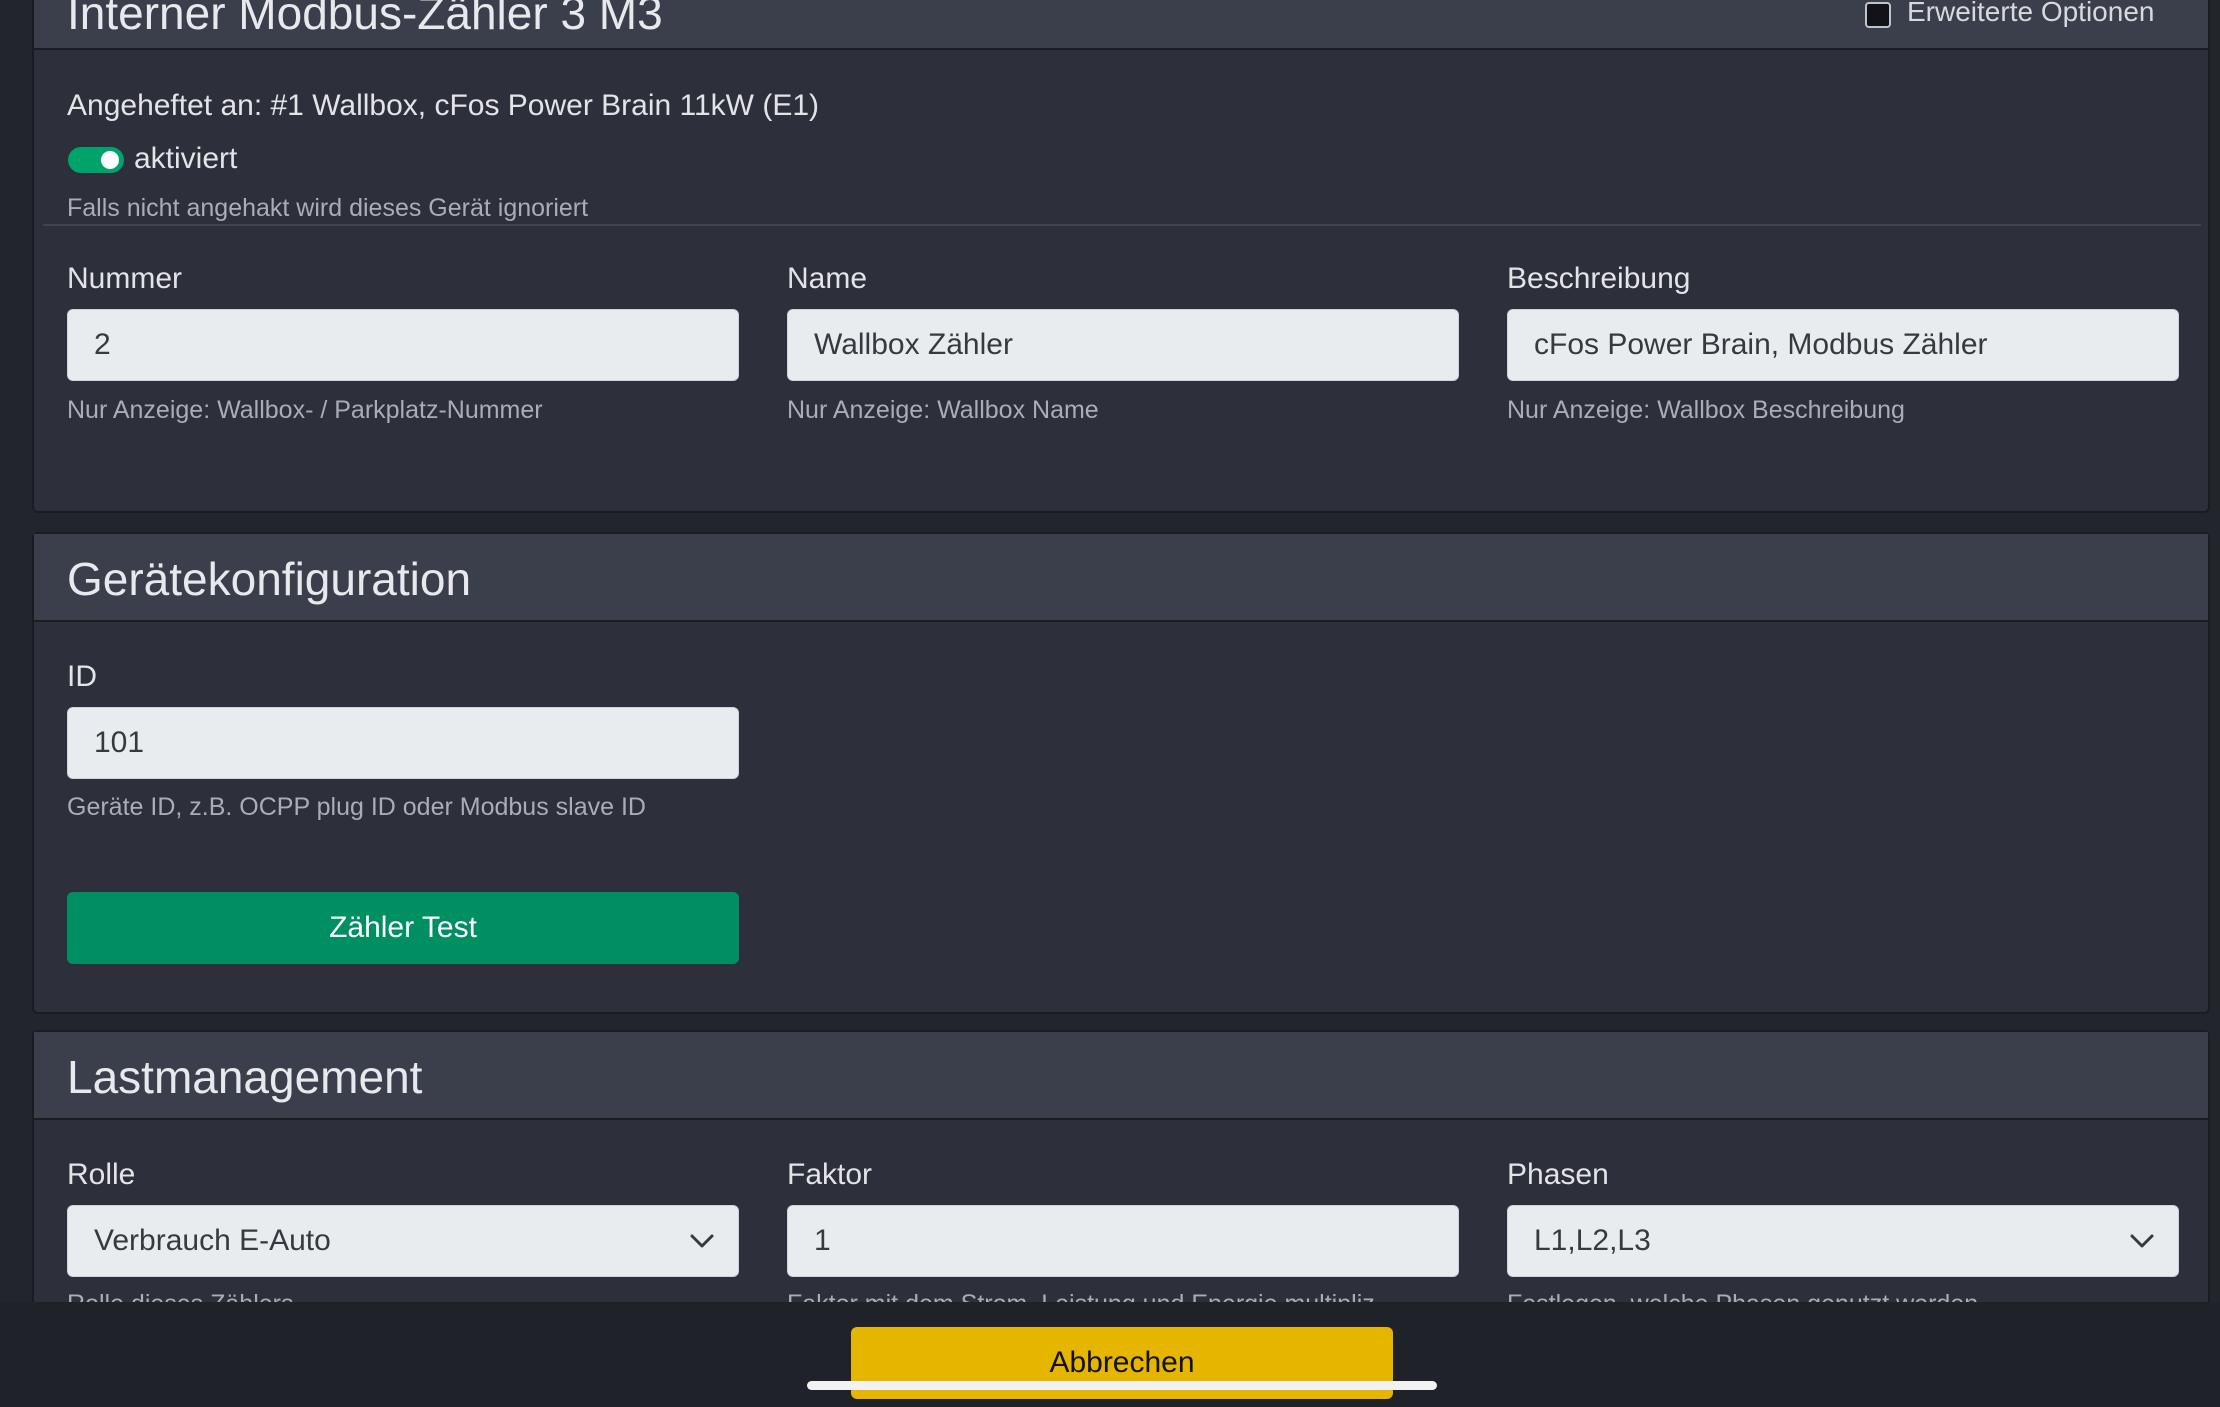 Image resolution: width=2220 pixels, height=1407 pixels. Describe the element at coordinates (403, 928) in the screenshot. I see `meter-test-button: Zähler Test` at that location.